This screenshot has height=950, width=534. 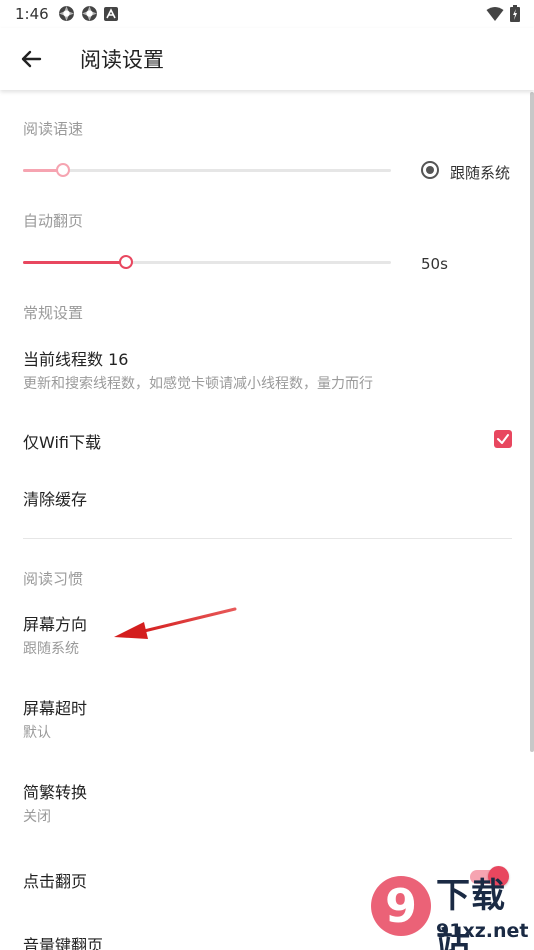 I want to click on orientation-title: 屏幕方向, so click(x=55, y=624).